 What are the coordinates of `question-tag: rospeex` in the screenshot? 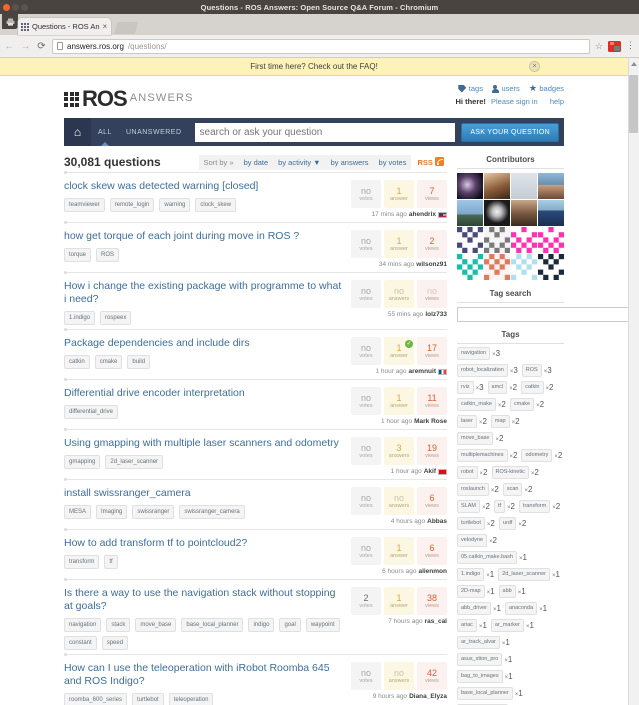 It's located at (116, 318).